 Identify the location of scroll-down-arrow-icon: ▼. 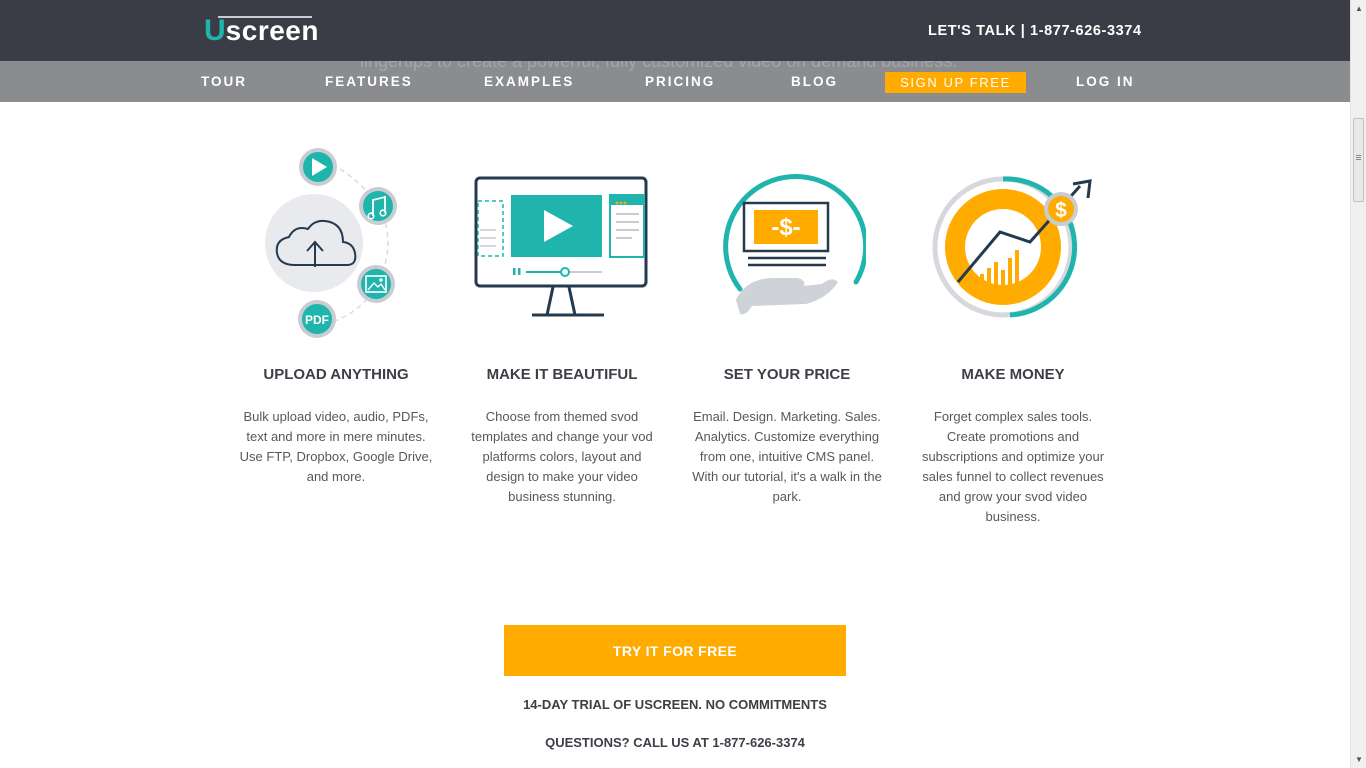
(1358, 759).